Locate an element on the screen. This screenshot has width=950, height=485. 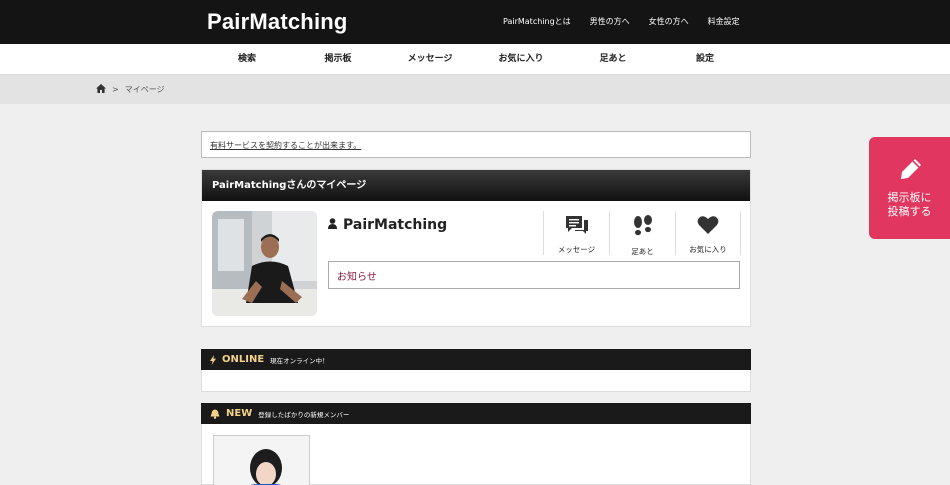
post-to-board-button: 掲示板に 投稿する is located at coordinates (909, 188).